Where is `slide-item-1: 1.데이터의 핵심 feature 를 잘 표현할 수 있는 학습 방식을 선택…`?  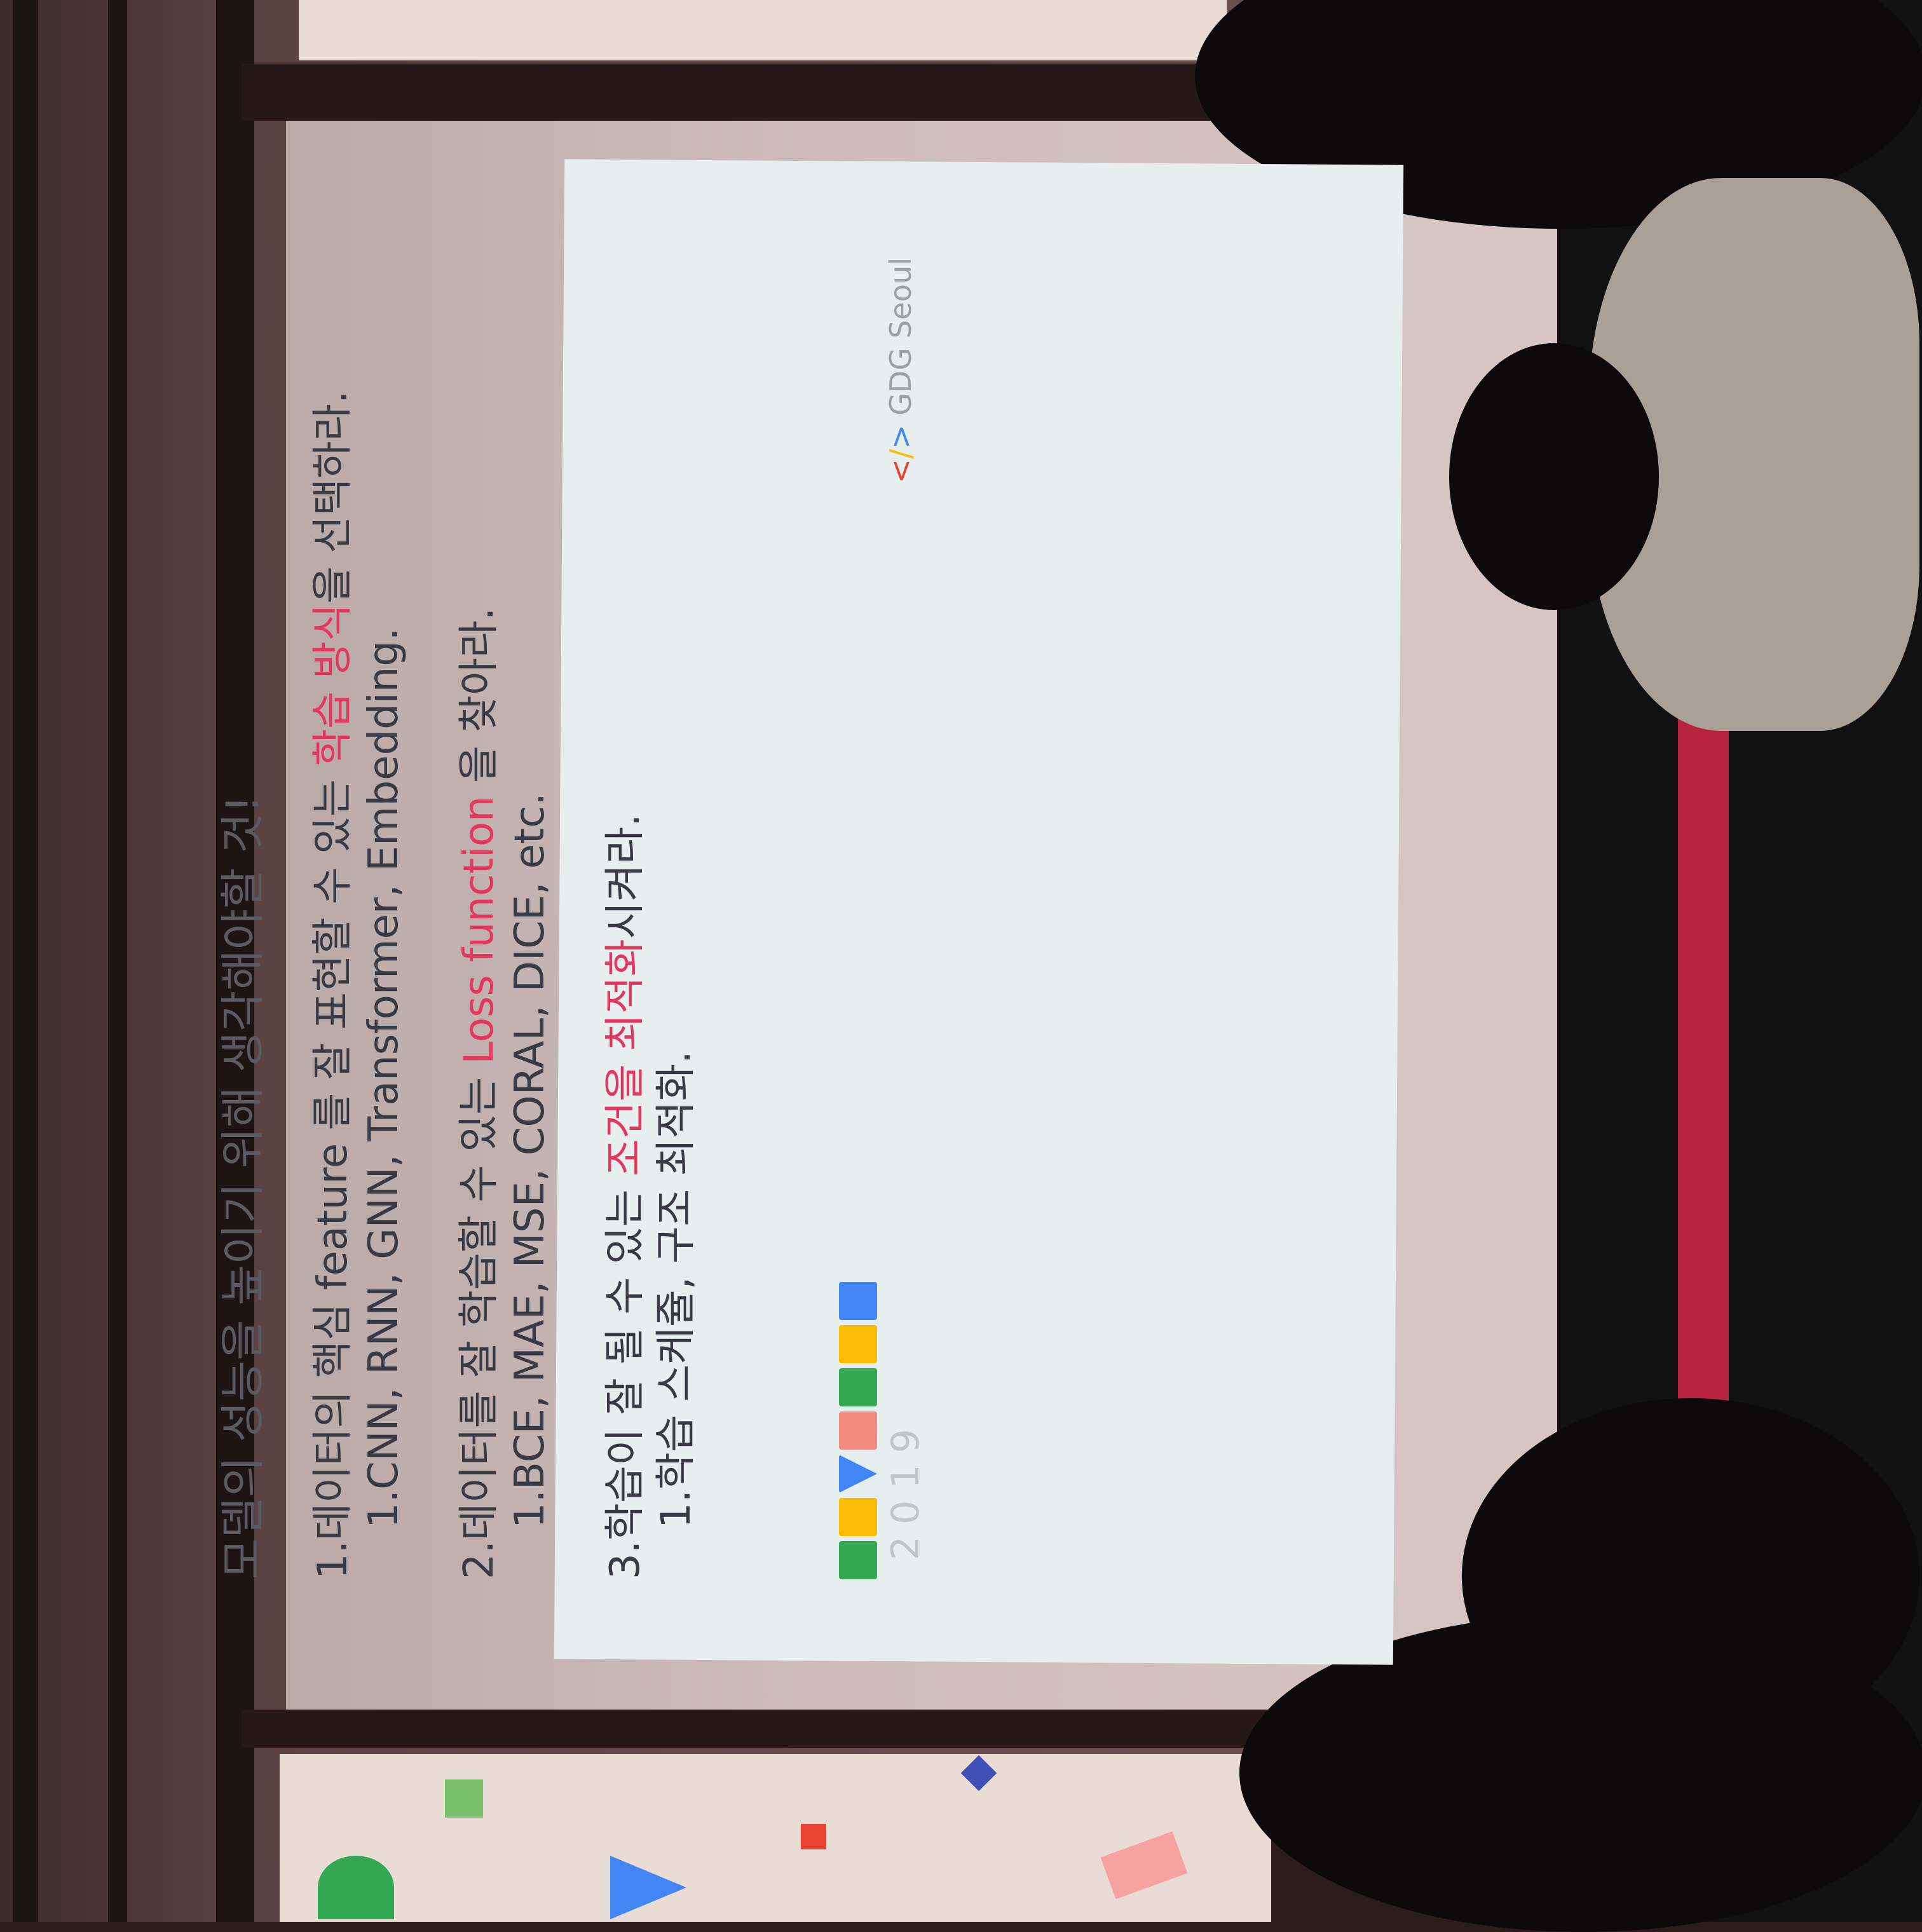 slide-item-1: 1.데이터의 핵심 feature 를 잘 표현할 수 있는 학습 방식을 선택… is located at coordinates (333, 912).